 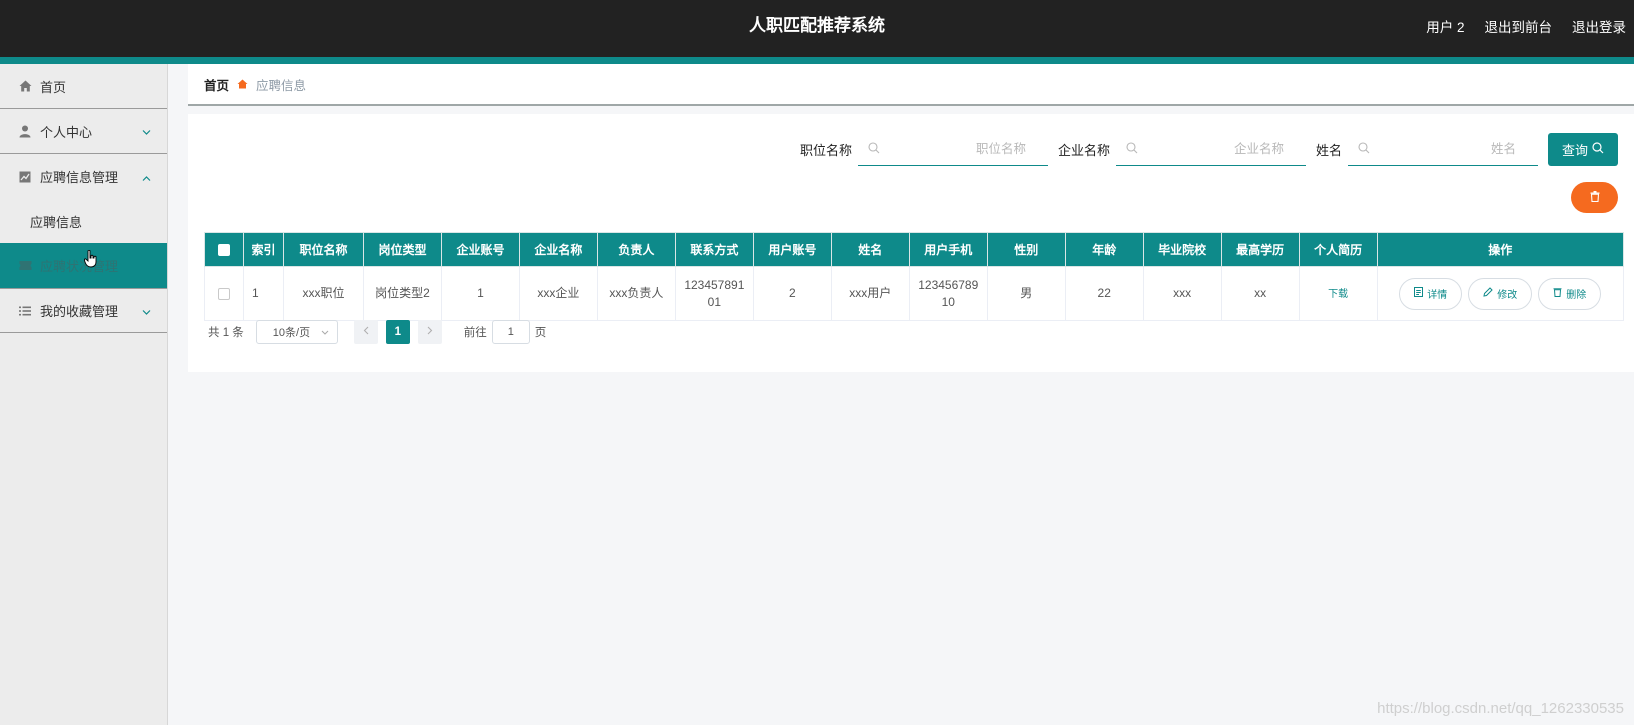 I want to click on cell-degree: xx, so click(x=1260, y=293).